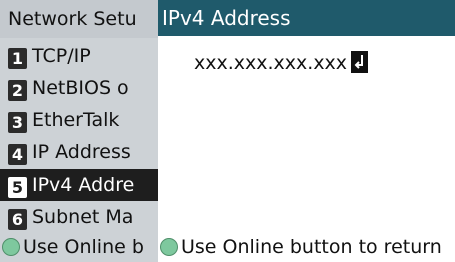  Describe the element at coordinates (17, 90) in the screenshot. I see `menu-item-number: 2` at that location.